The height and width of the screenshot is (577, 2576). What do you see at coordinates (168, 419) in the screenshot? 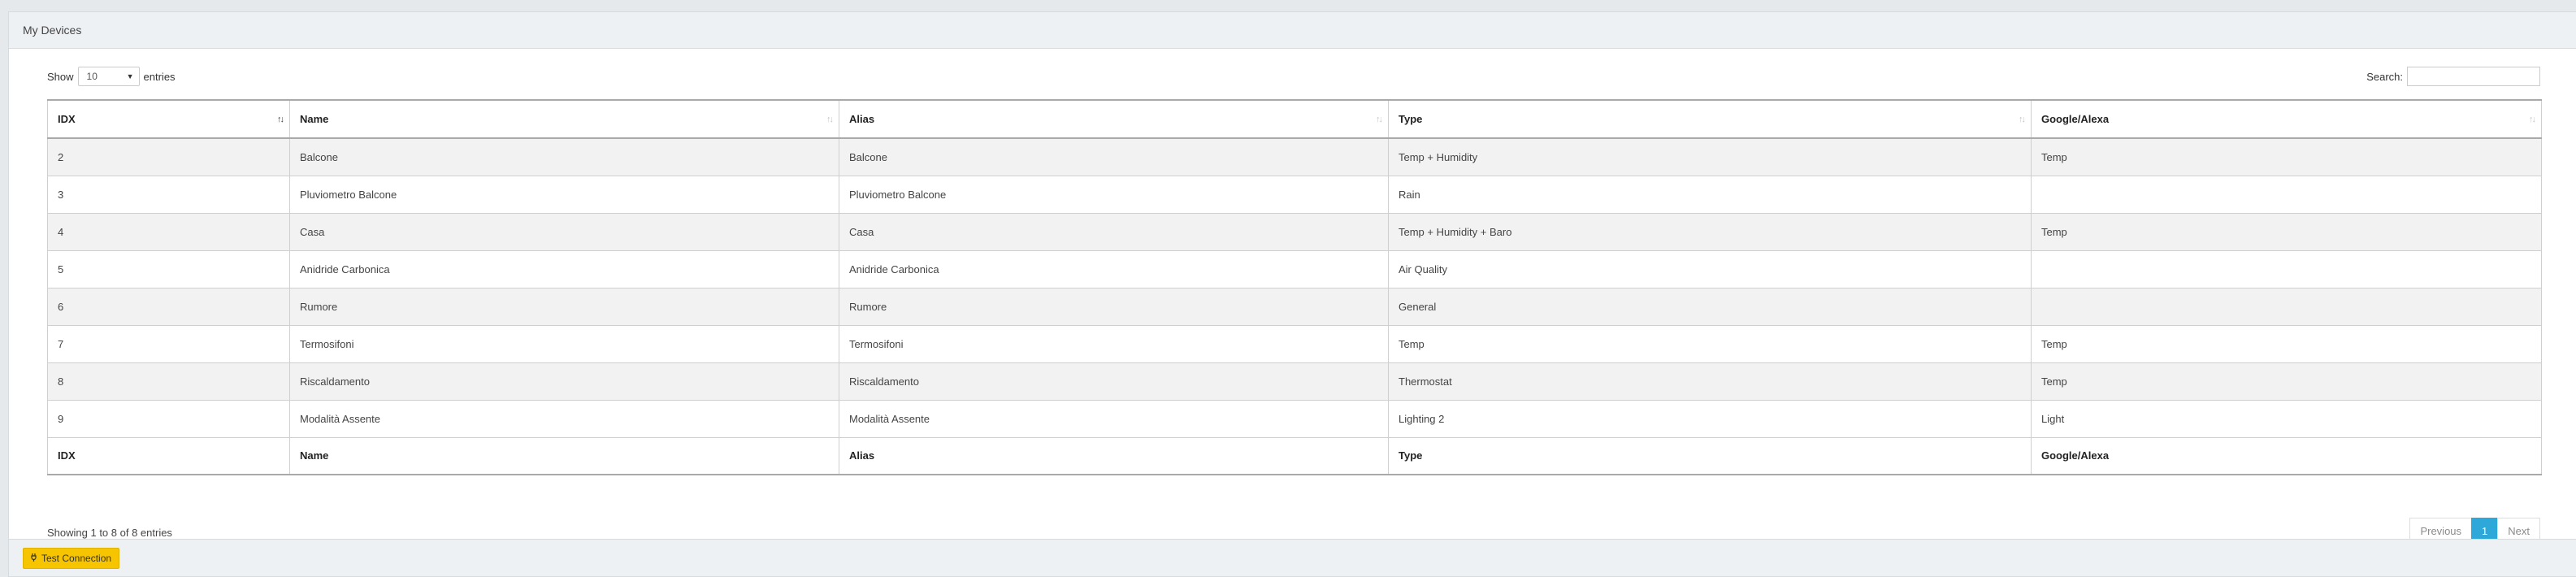
I see `table-cell: 9` at bounding box center [168, 419].